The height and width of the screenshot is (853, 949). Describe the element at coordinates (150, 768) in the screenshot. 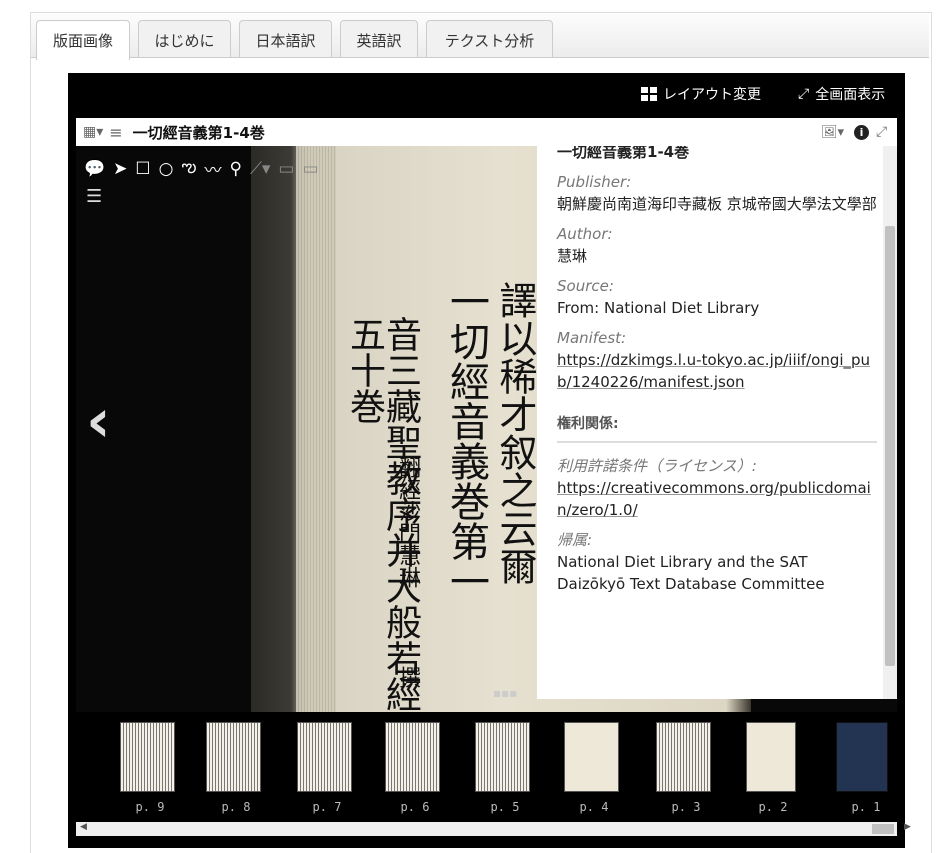

I see `thumbnail: p. 9` at that location.